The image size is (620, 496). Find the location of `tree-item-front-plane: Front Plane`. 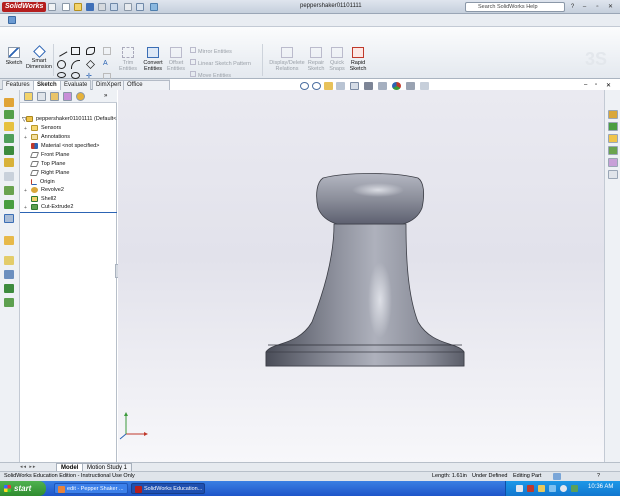

tree-item-front-plane: Front Plane is located at coordinates (49, 155).